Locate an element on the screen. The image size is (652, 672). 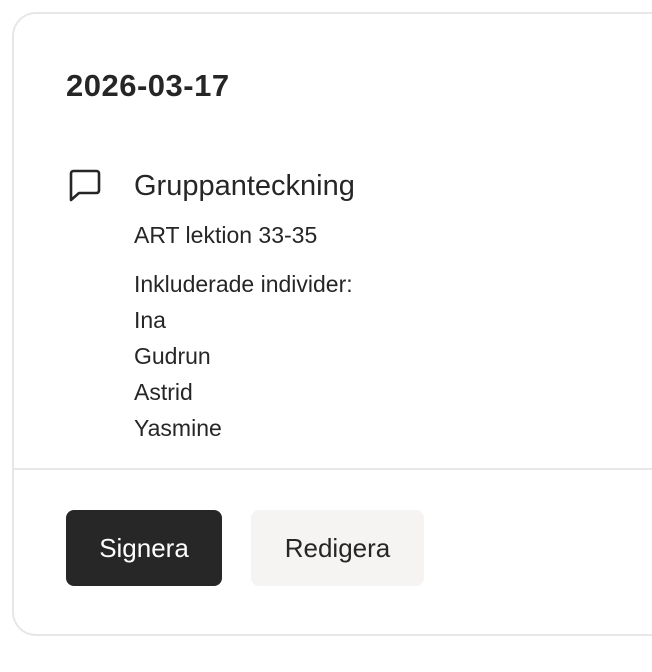
individual-name: Yasmine is located at coordinates (178, 428).